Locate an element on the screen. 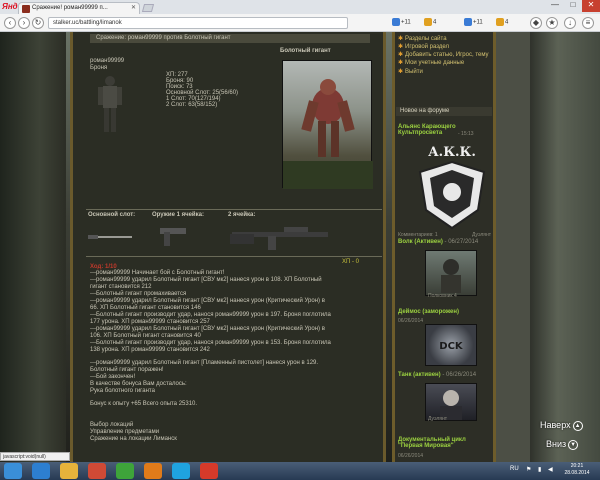 This screenshot has height=480, width=600. flag-icon: ⚑ is located at coordinates (528, 469).